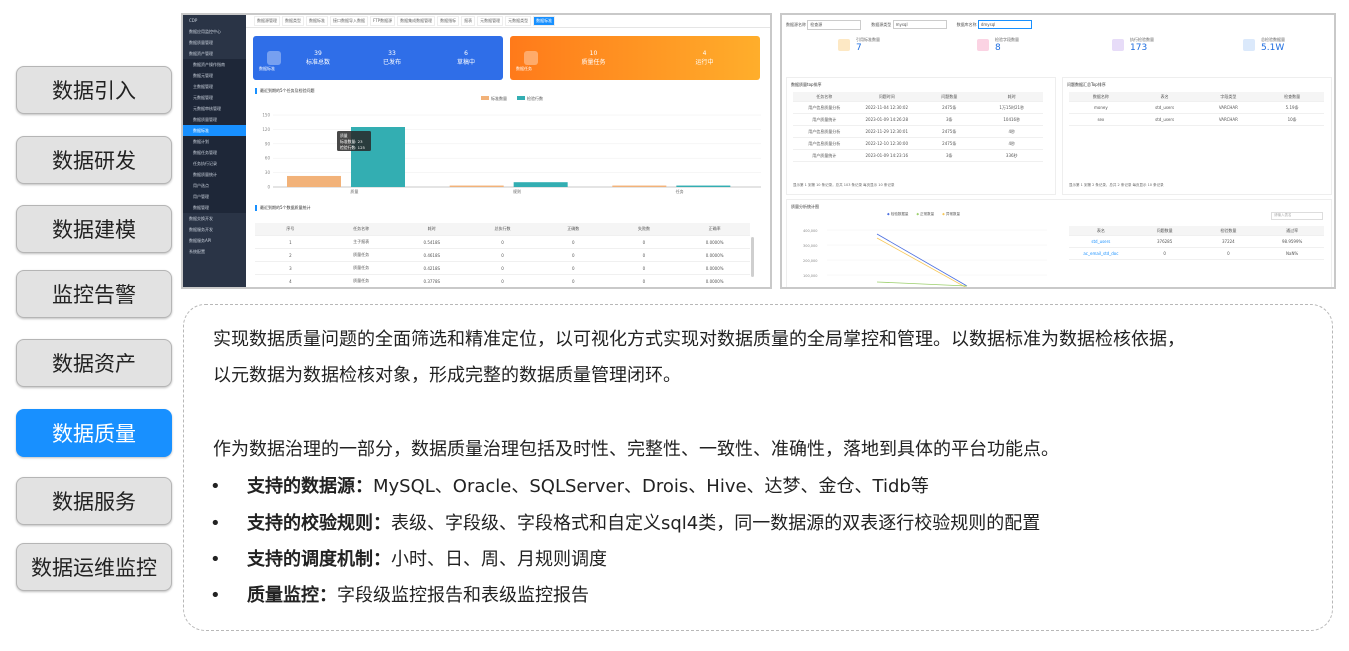  I want to click on nav-item-data-modeling: 数据建模, so click(94, 229).